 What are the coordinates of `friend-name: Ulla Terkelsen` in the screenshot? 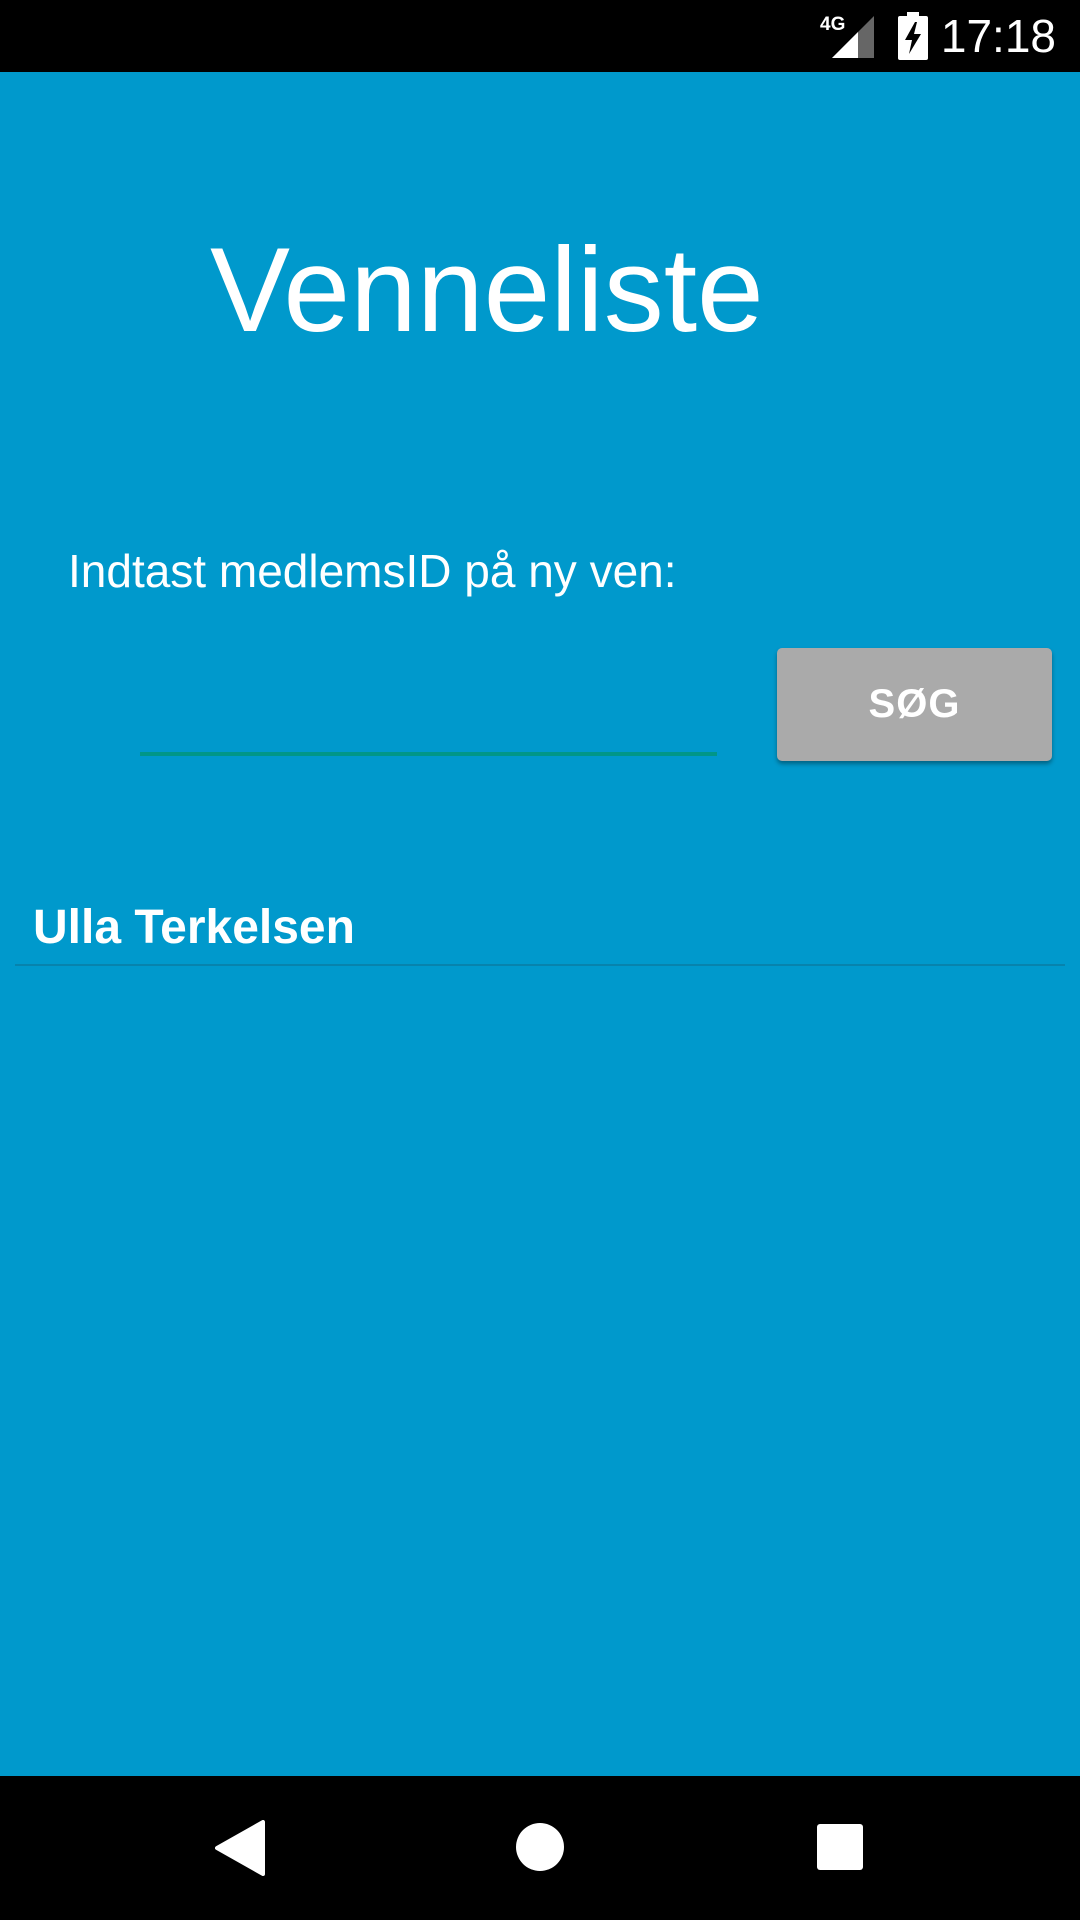 It's located at (194, 927).